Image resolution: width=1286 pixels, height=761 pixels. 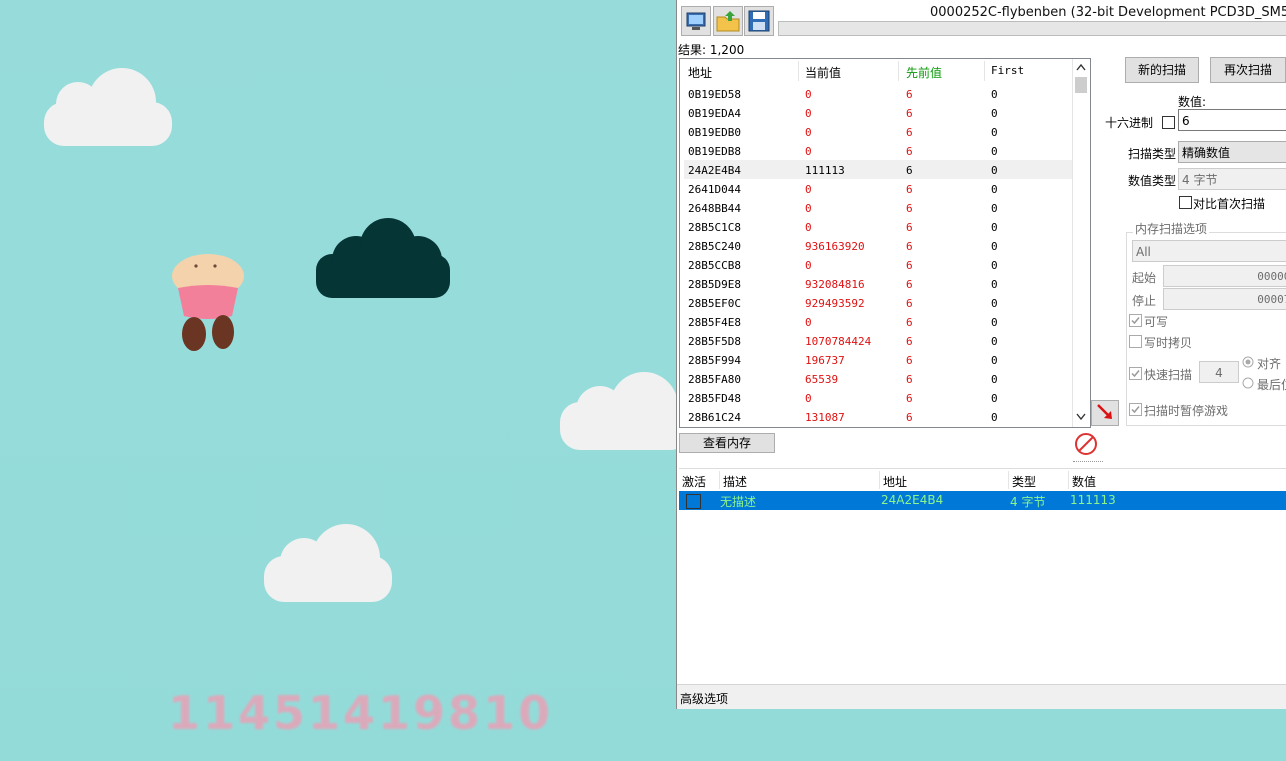 I want to click on cell-addr: 28B5FD48, so click(x=714, y=398).